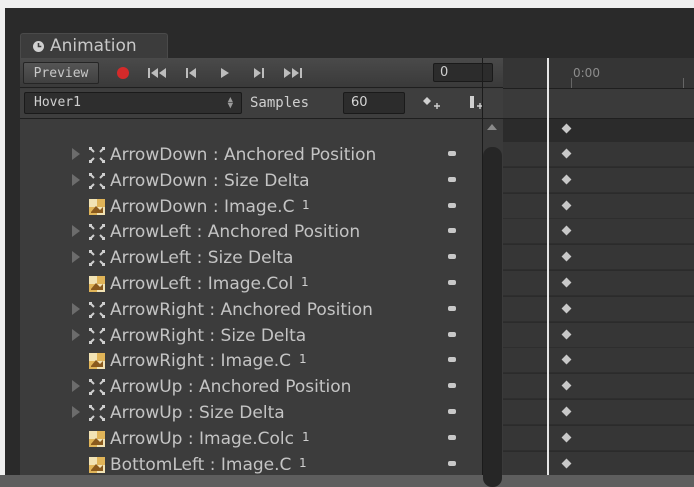 The height and width of the screenshot is (487, 694). I want to click on previous-keyframe-button, so click(191, 73).